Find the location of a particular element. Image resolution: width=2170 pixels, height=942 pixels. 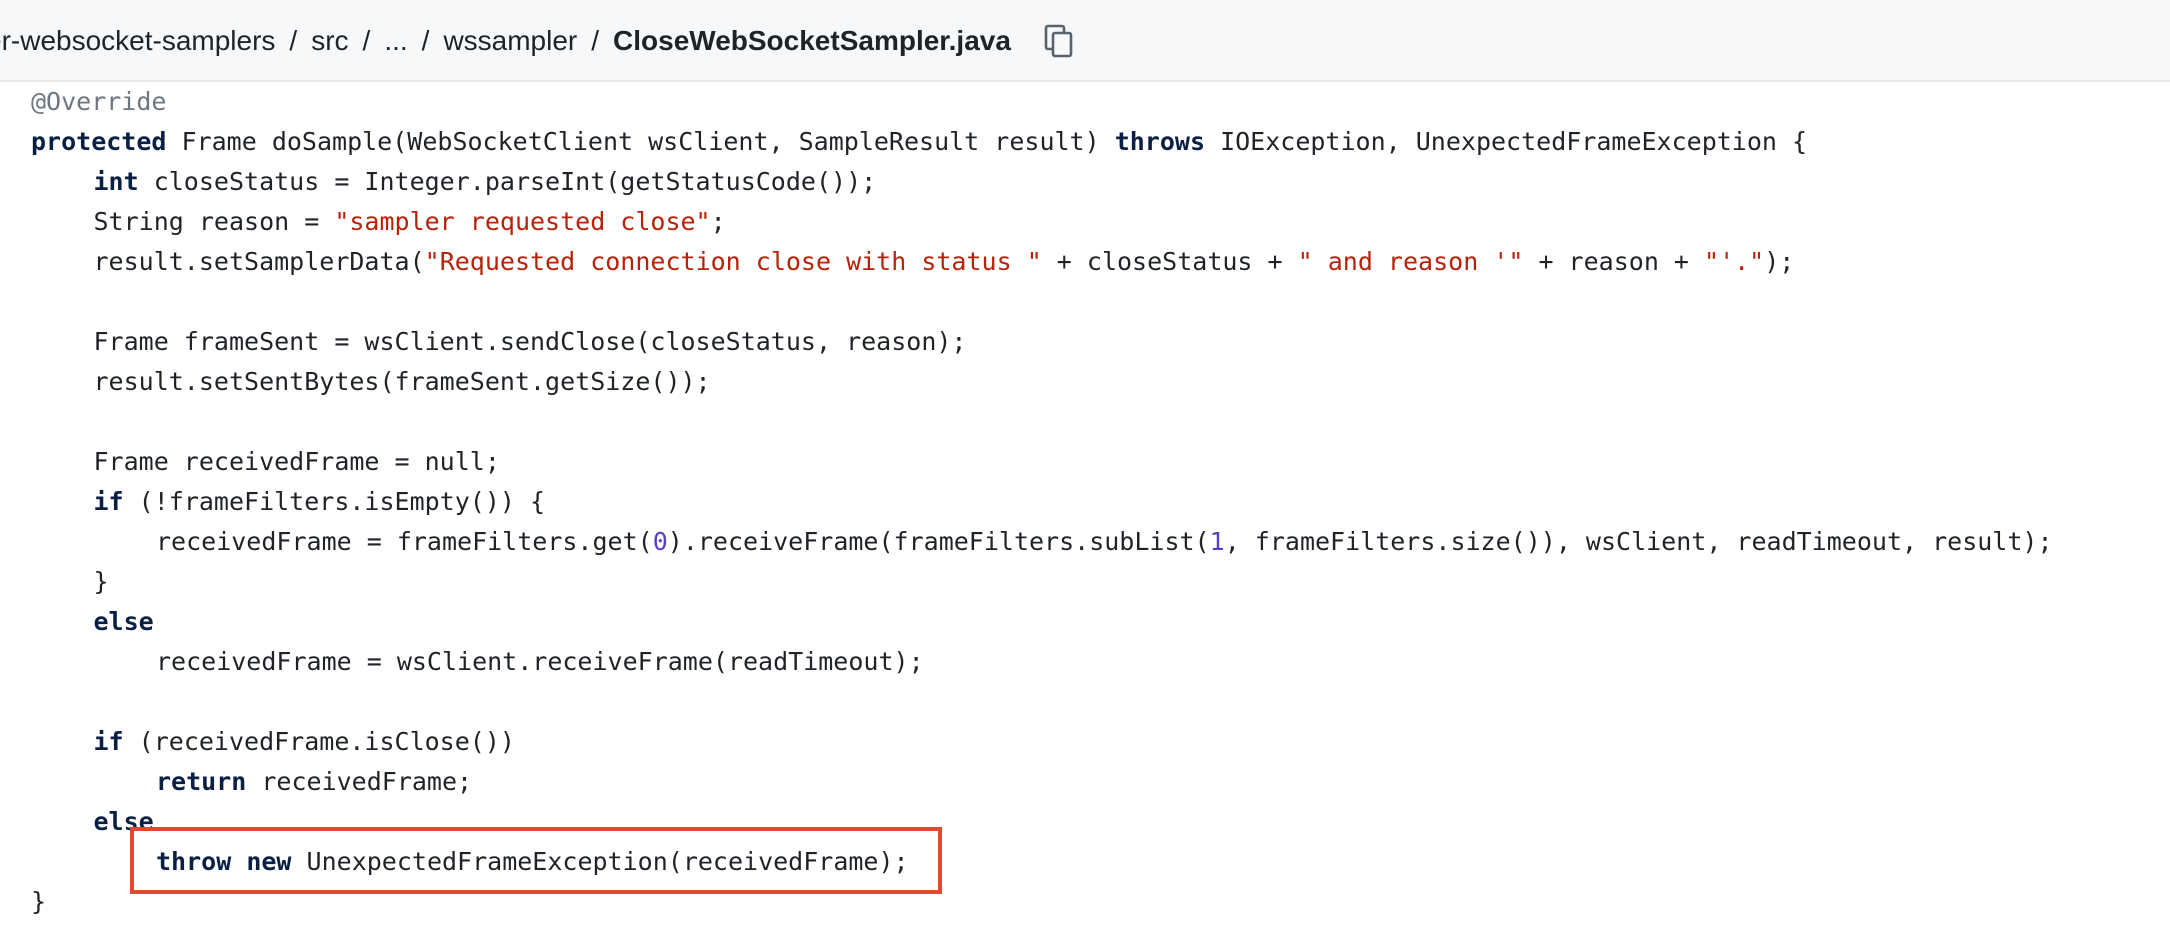

keyword-token: throw is located at coordinates (194, 861).